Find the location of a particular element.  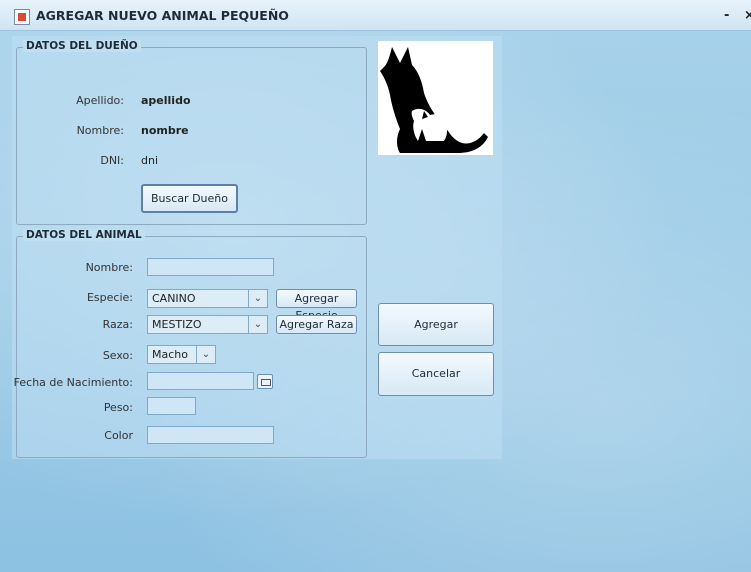

owner-dni-label: DNI: is located at coordinates (112, 160).